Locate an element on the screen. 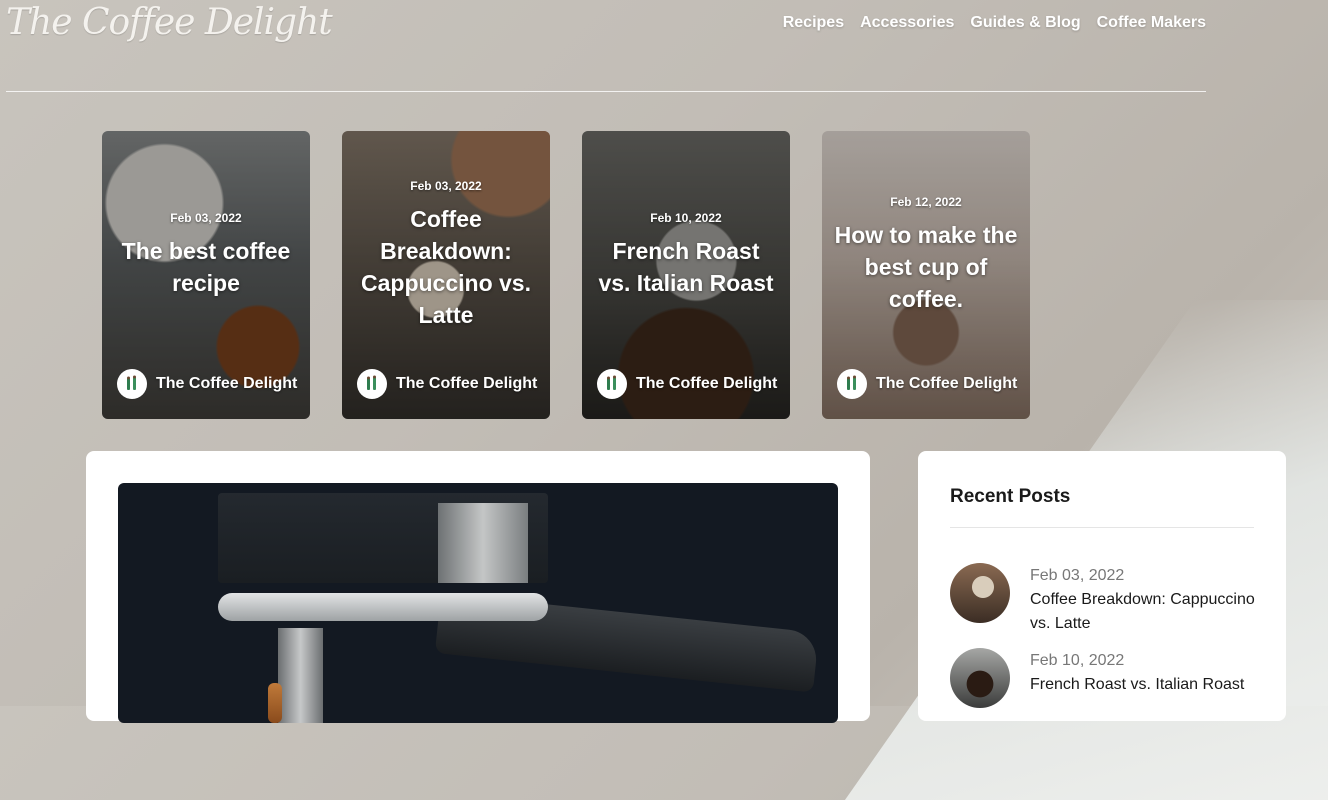 The width and height of the screenshot is (1328, 800). card-date: Feb 10, 2022 is located at coordinates (686, 218).